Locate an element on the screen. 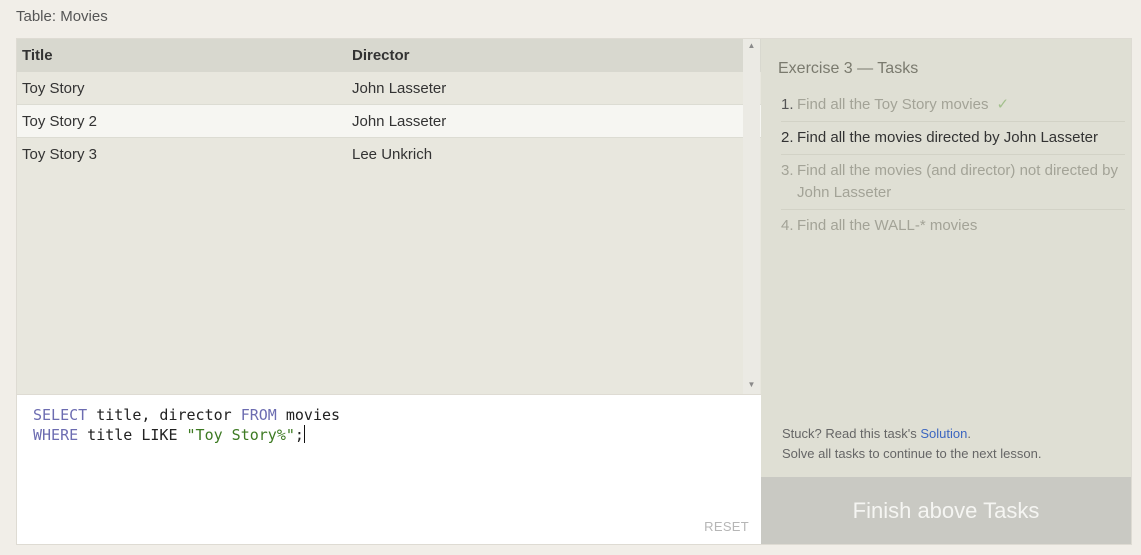 The image size is (1141, 555). table-row: Toy Story 3 Lee Unkrich is located at coordinates (389, 154).